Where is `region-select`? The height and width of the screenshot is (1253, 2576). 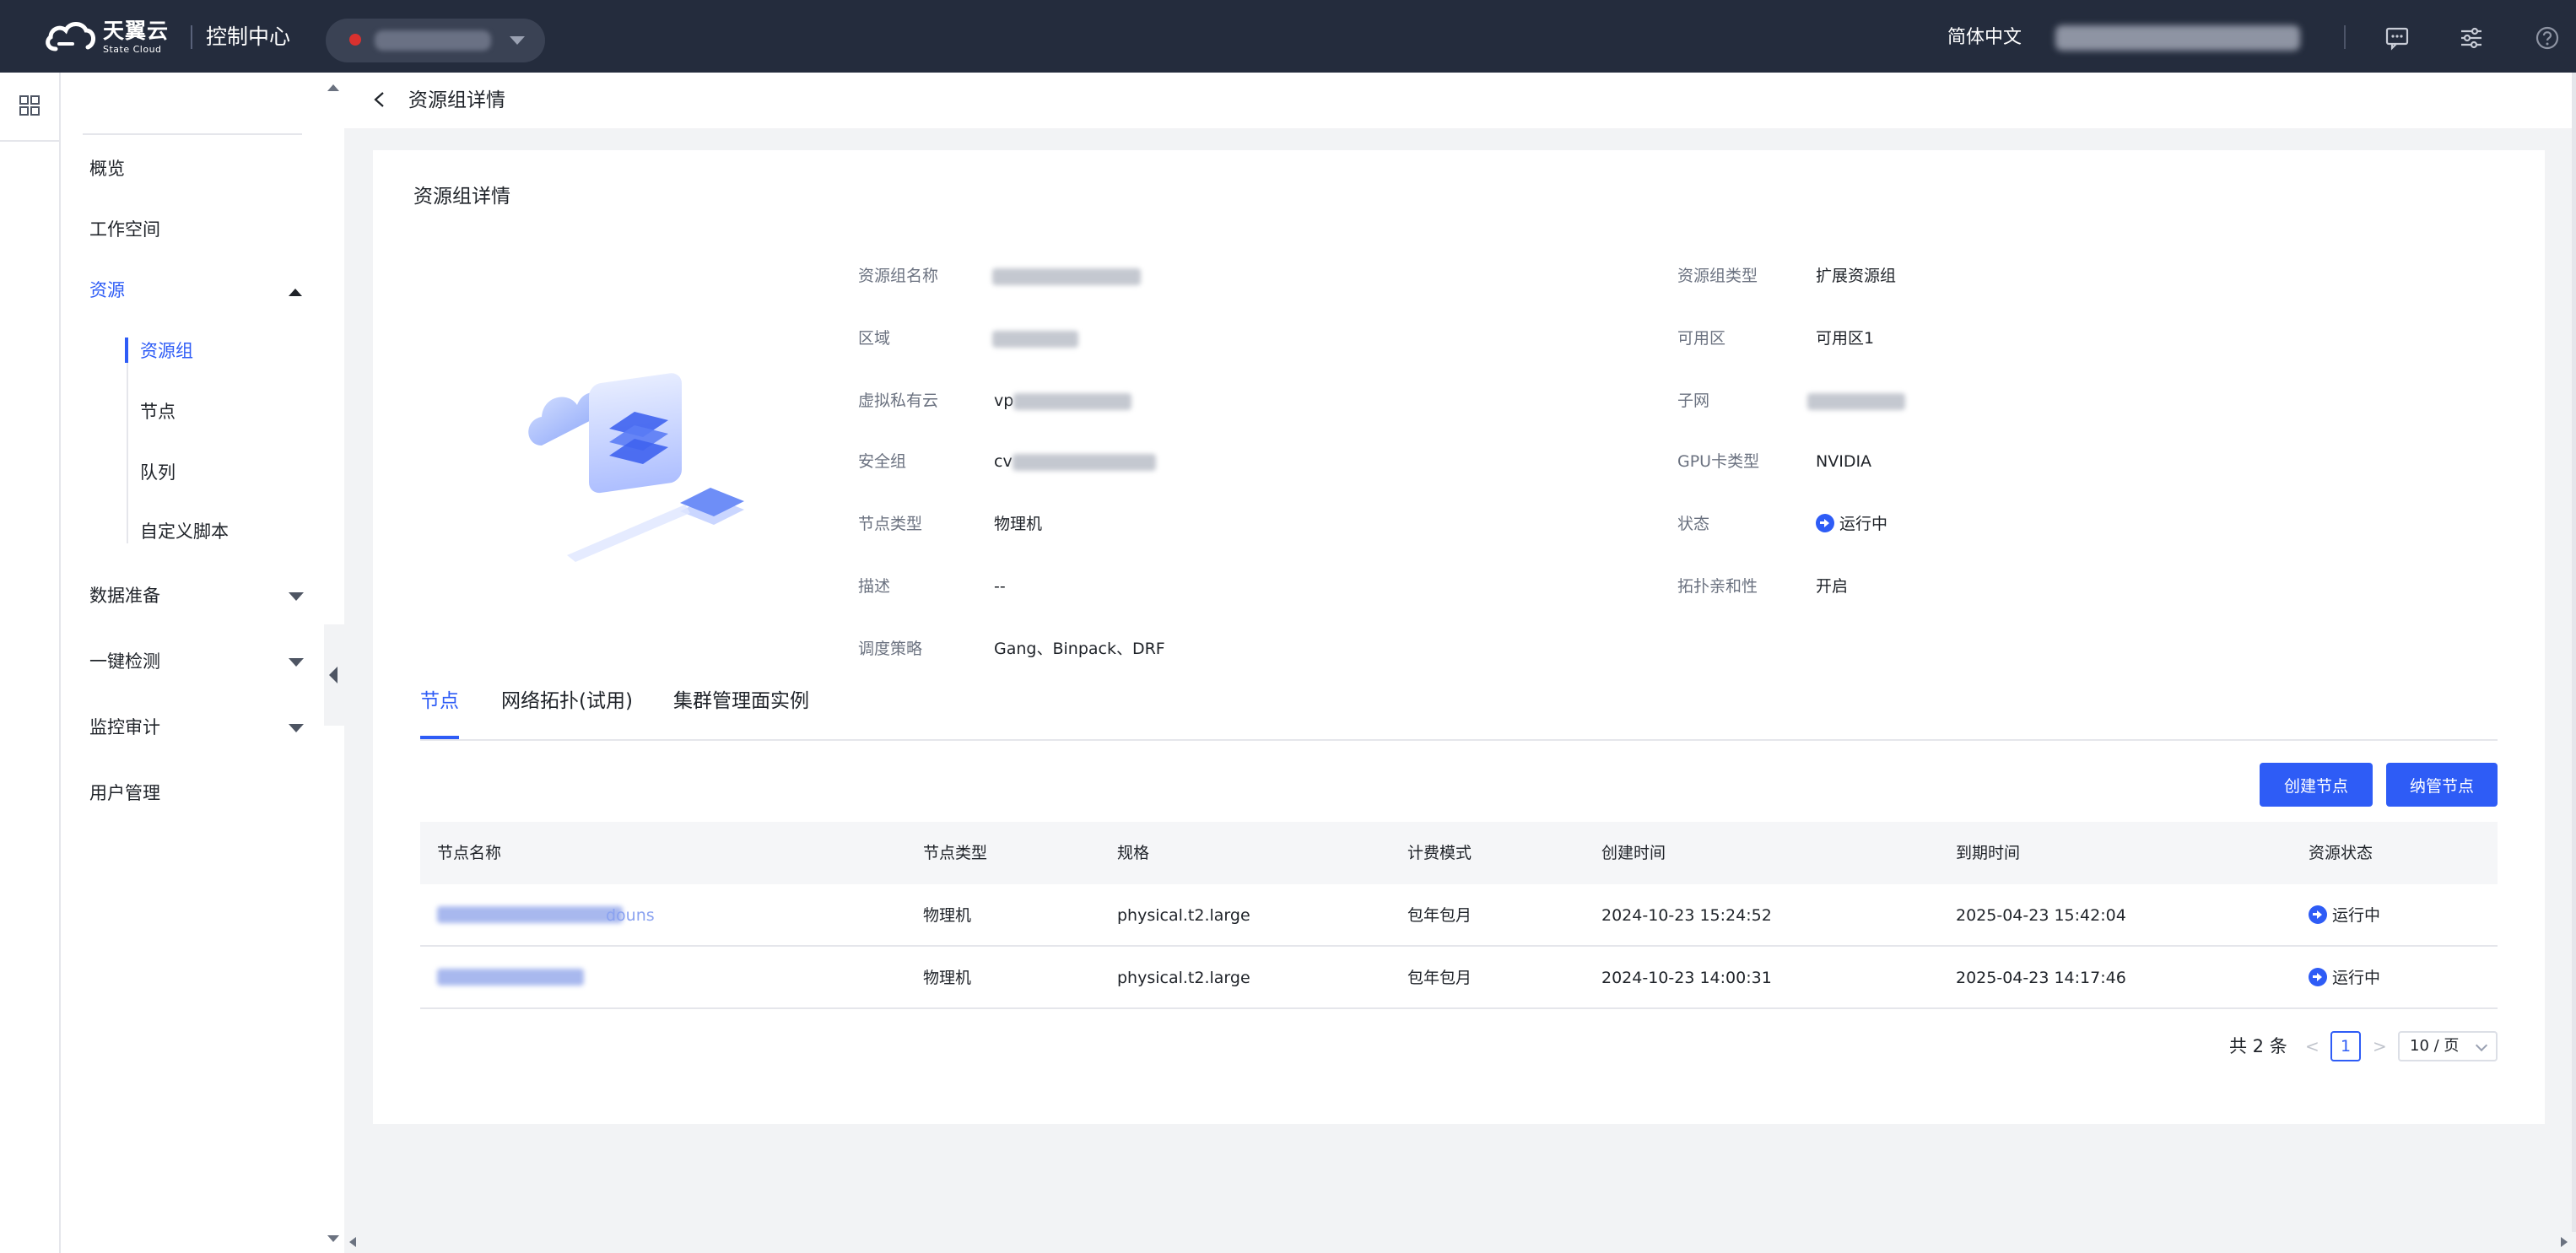
region-select is located at coordinates (435, 40).